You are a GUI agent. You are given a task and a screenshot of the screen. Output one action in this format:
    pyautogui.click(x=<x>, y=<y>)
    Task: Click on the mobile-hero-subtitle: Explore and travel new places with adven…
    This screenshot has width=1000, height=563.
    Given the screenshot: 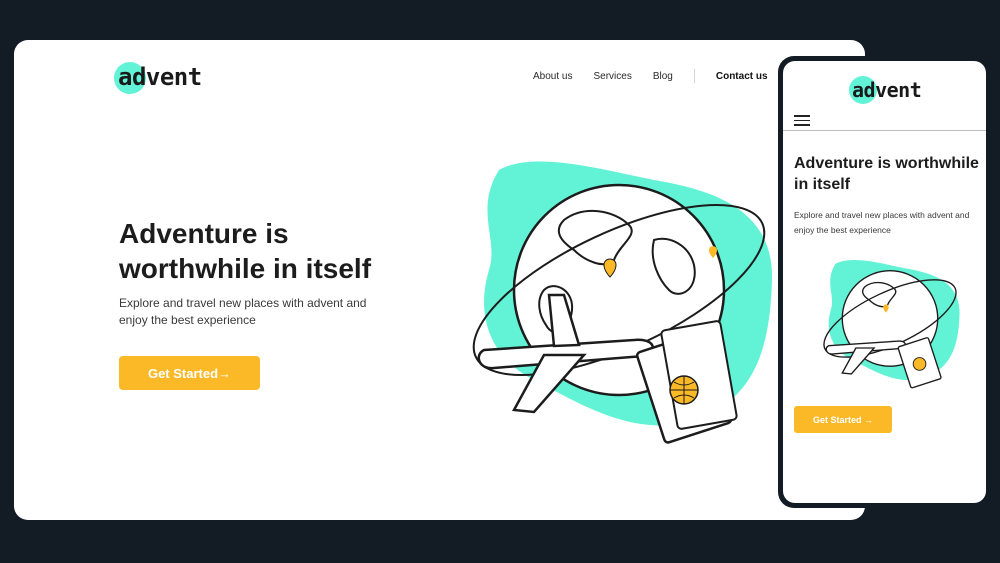 What is the action you would take?
    pyautogui.click(x=882, y=222)
    